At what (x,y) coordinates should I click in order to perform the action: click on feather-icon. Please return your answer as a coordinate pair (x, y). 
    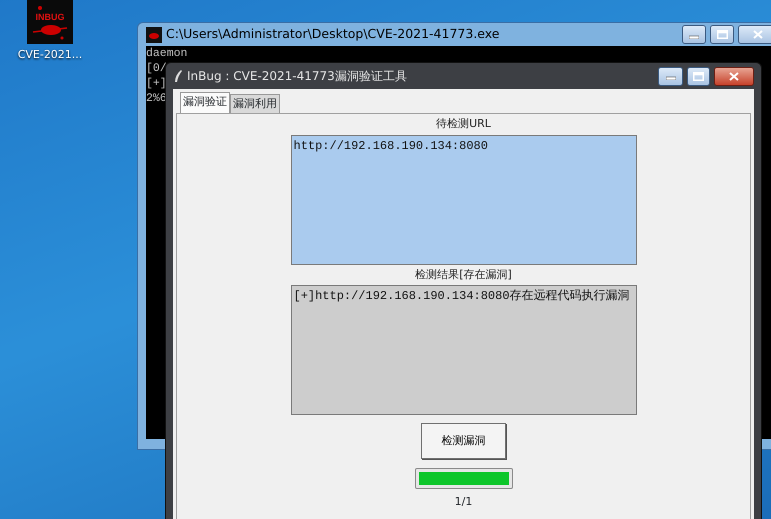
    Looking at the image, I should click on (178, 76).